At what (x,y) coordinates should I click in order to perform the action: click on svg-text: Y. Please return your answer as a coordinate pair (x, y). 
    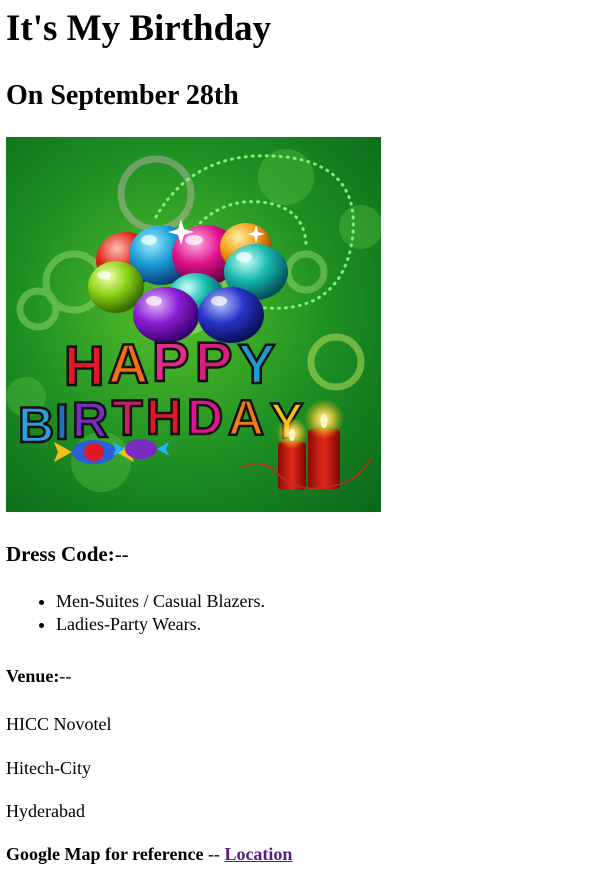
    Looking at the image, I should click on (256, 363).